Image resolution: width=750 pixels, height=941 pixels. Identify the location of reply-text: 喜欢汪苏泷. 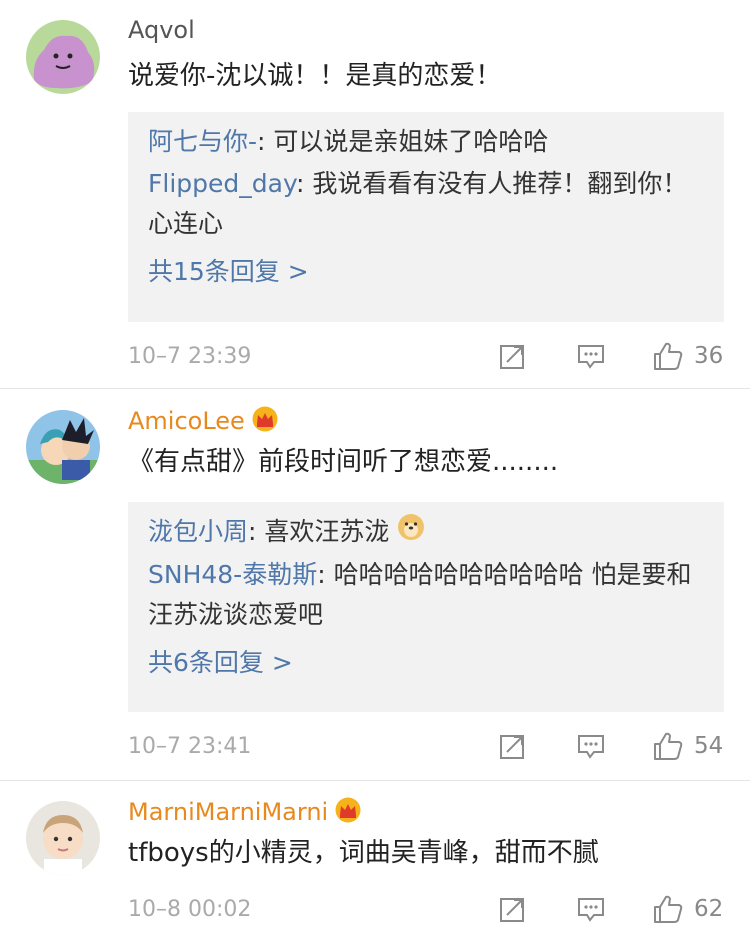
(327, 531).